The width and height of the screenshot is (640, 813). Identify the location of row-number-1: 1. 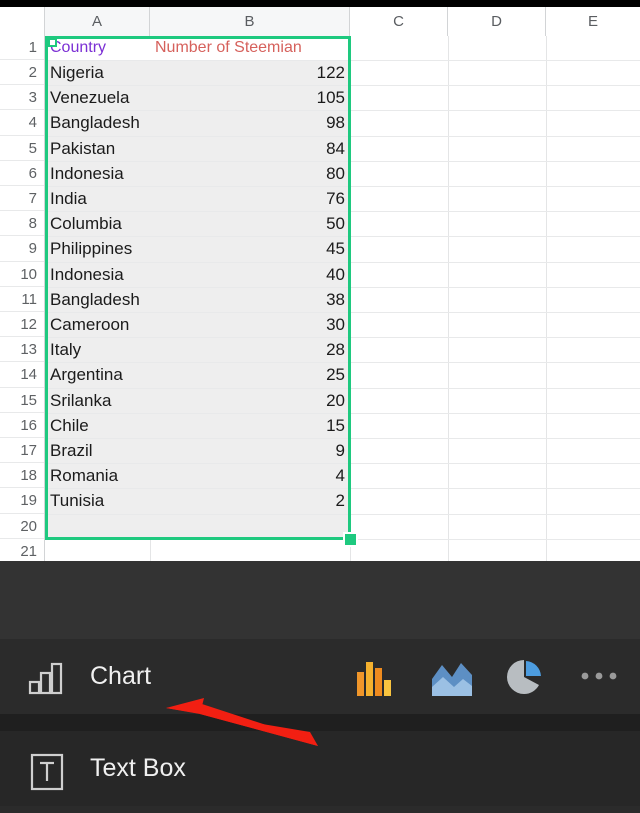
(22, 48).